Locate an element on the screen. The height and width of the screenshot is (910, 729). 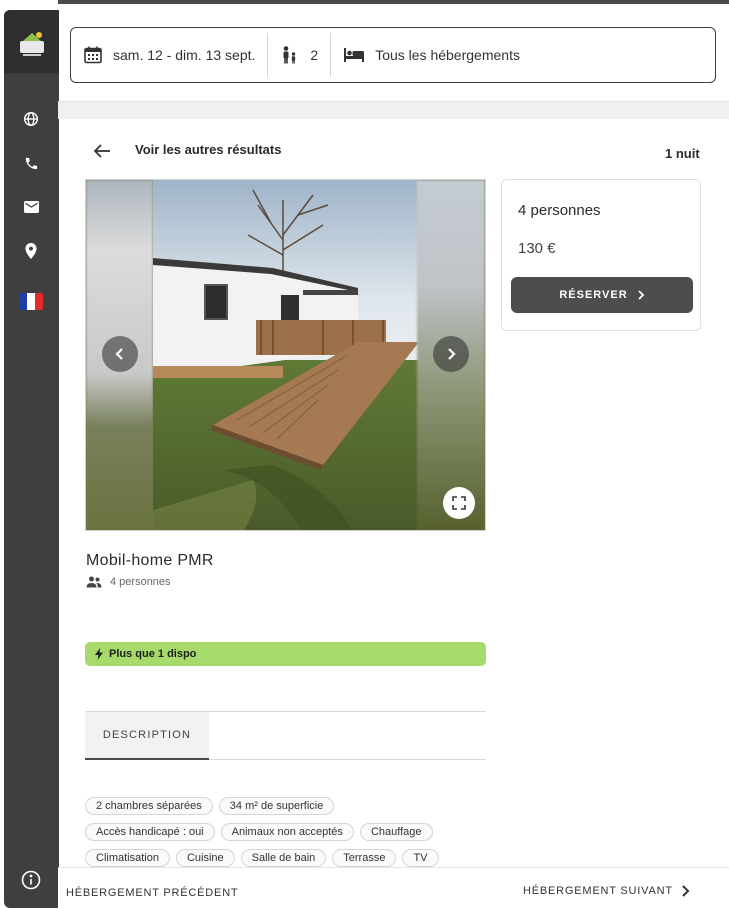
french-flag-icon is located at coordinates (31, 301).